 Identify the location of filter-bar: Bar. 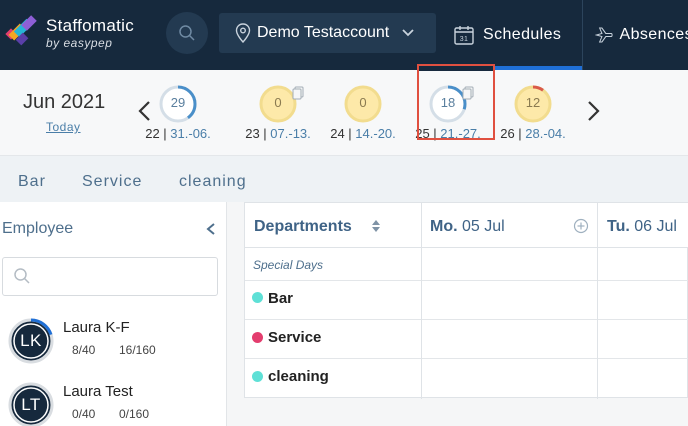
(32, 182).